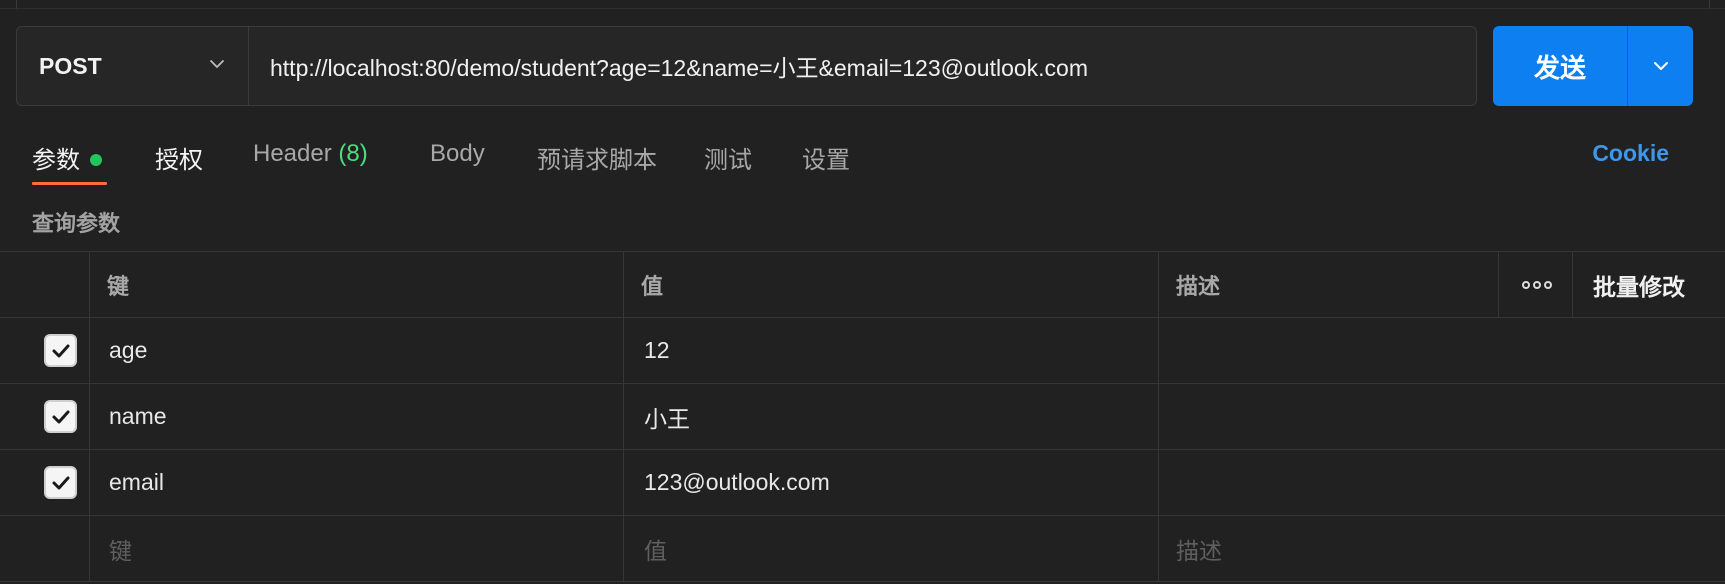 This screenshot has height=584, width=1725. What do you see at coordinates (862, 549) in the screenshot?
I see `new-param-row: 键 值 描述` at bounding box center [862, 549].